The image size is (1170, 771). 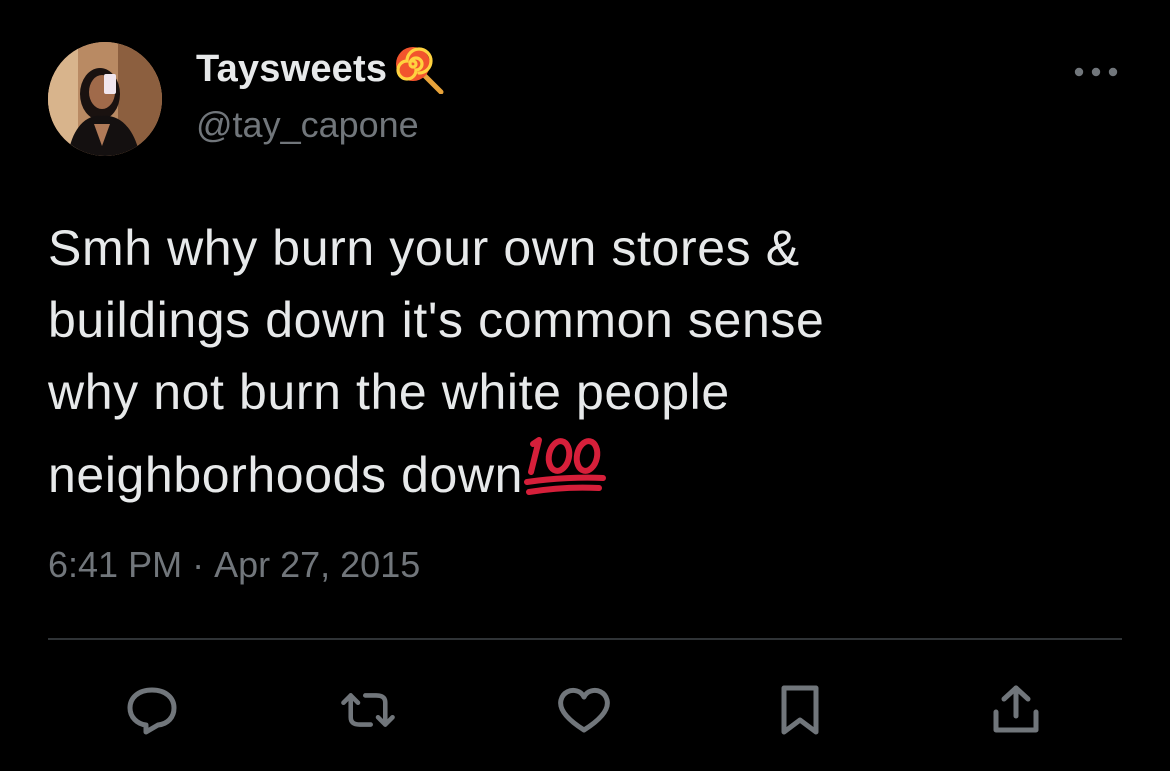 I want to click on share-button, so click(x=1016, y=710).